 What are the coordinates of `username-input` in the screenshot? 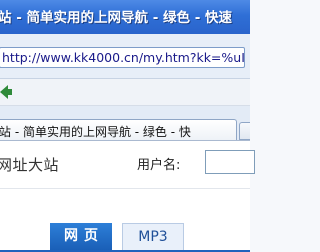 It's located at (230, 162).